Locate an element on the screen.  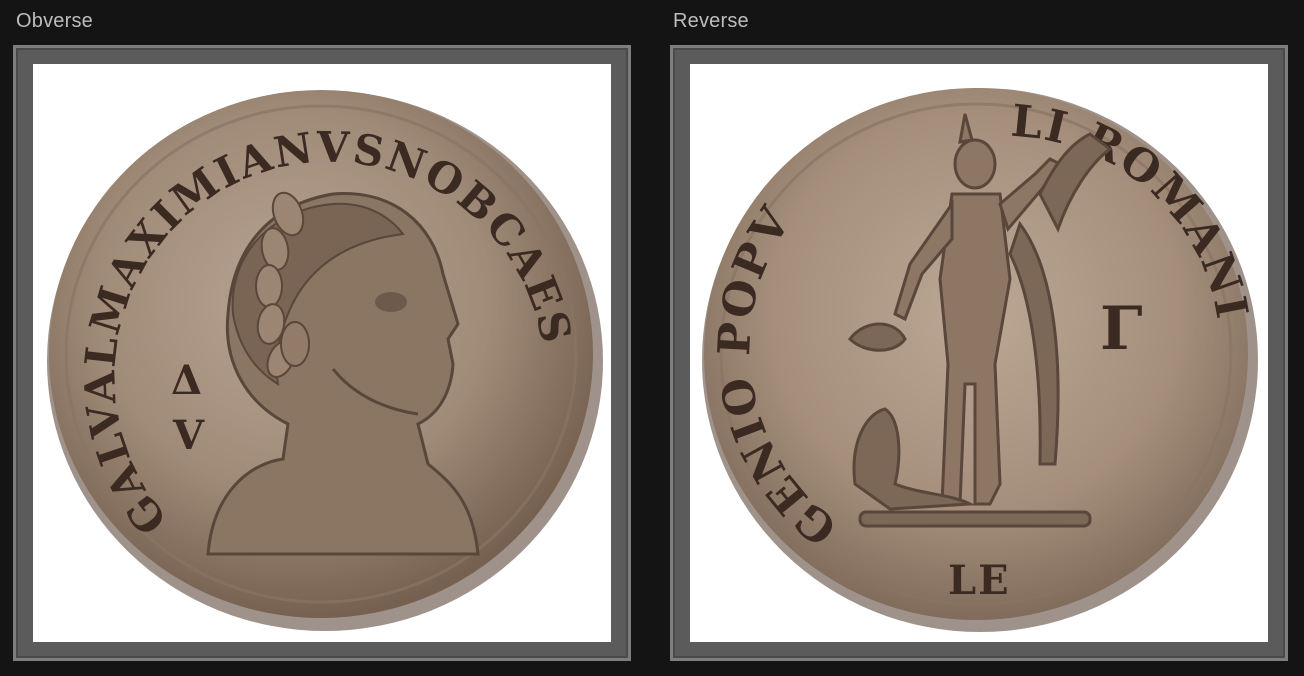
exergue-mark: LE is located at coordinates (979, 580).